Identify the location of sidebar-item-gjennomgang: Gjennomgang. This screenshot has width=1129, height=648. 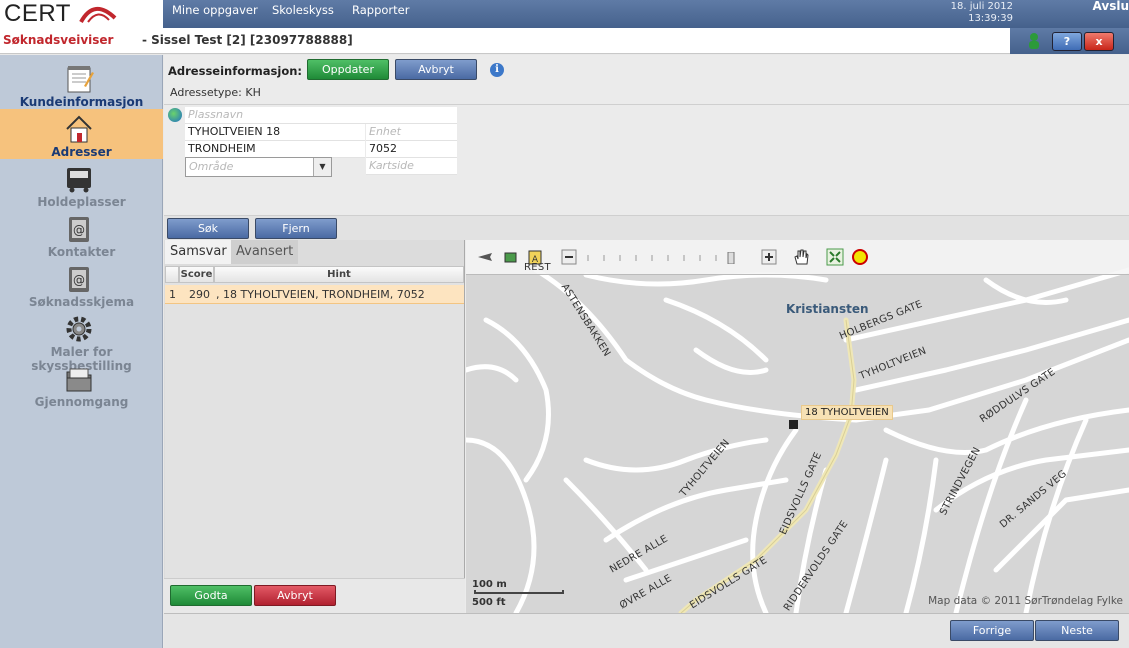
(81, 384).